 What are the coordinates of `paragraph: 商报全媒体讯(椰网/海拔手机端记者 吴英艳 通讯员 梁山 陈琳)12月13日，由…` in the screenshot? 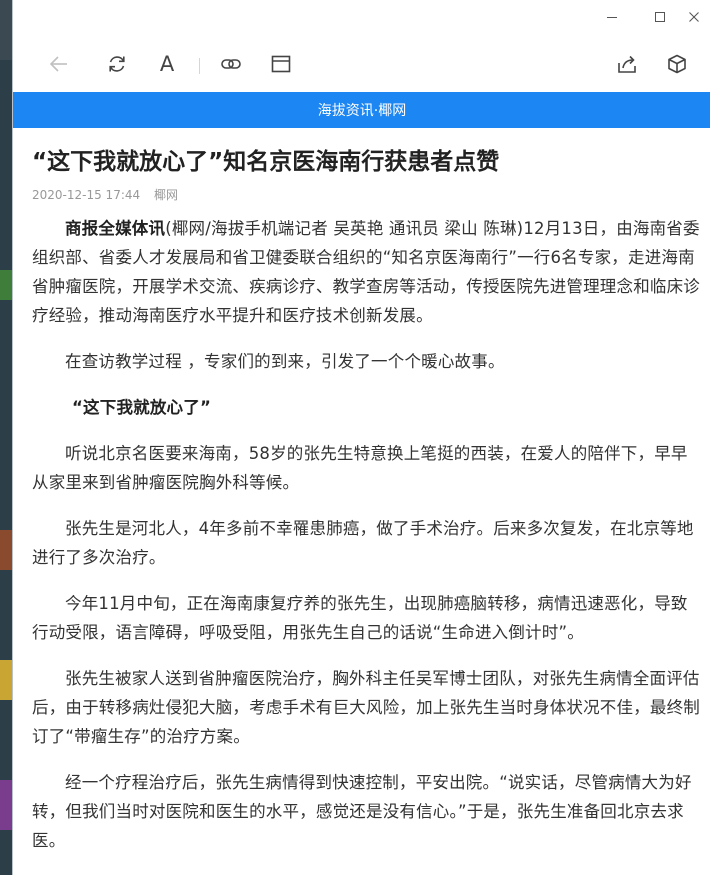 It's located at (367, 272).